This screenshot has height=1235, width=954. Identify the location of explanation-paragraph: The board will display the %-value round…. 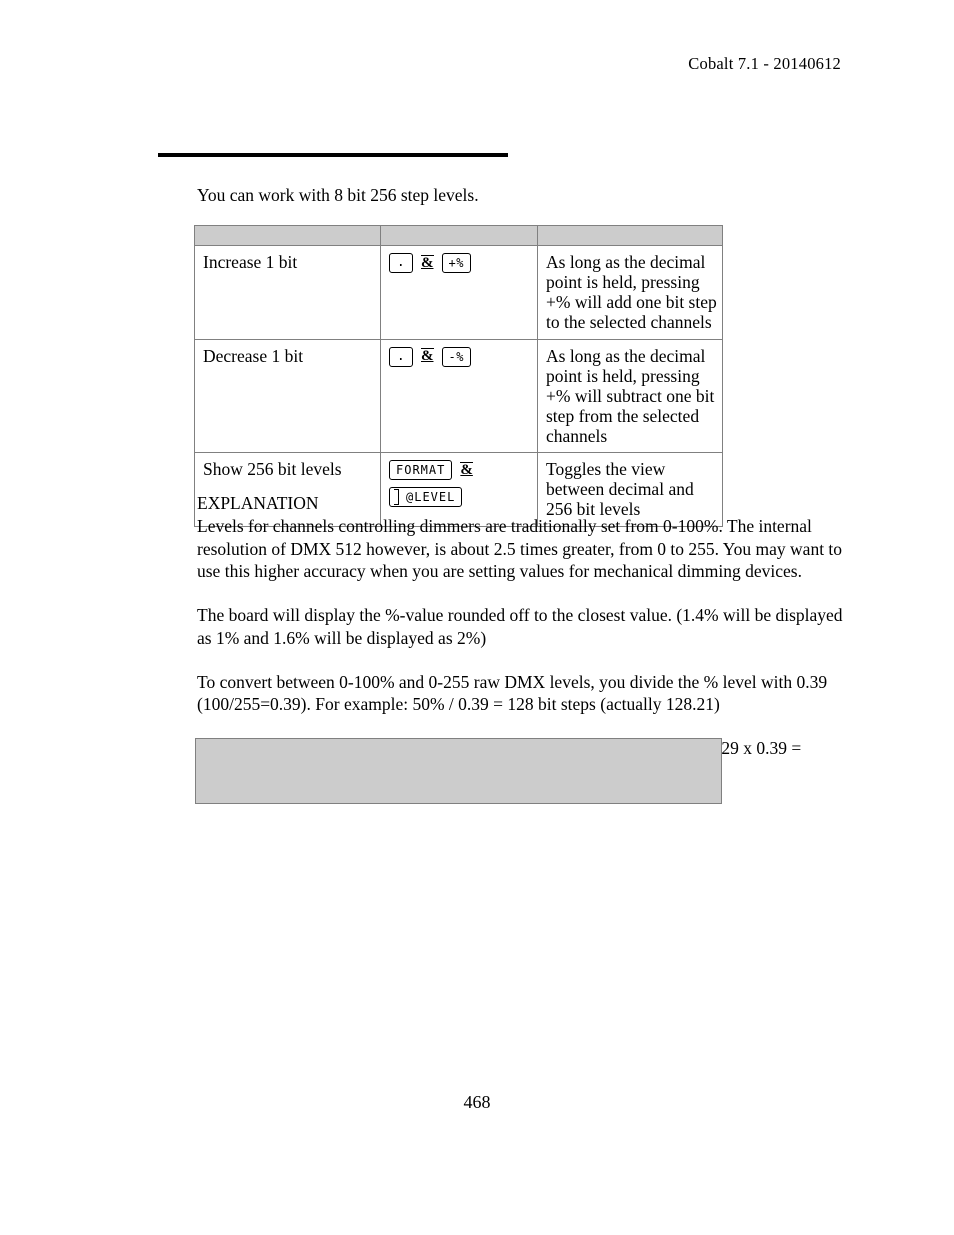
(520, 626).